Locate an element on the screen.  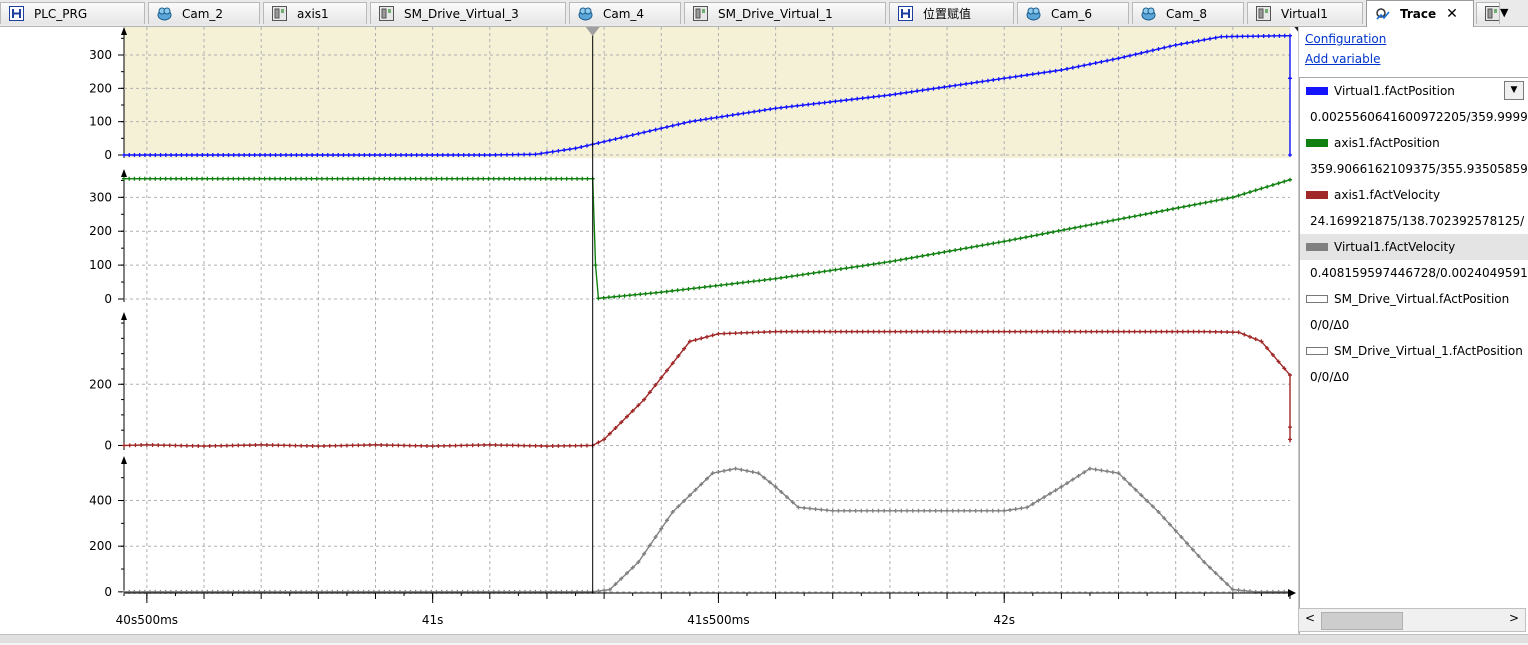
tab-位置赋值: 位置赋值 is located at coordinates (951, 13).